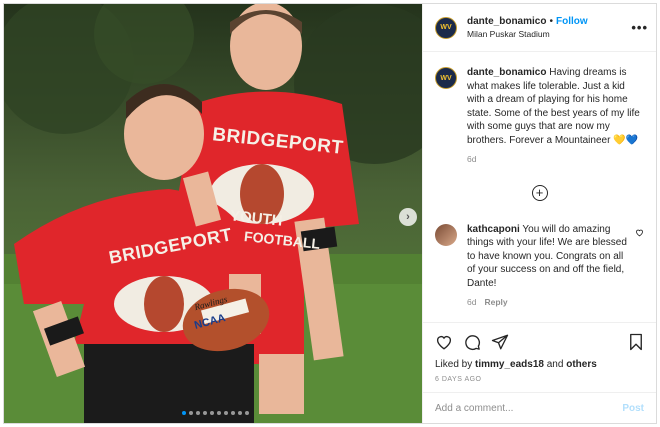  I want to click on heart-outline-icon, so click(639, 269).